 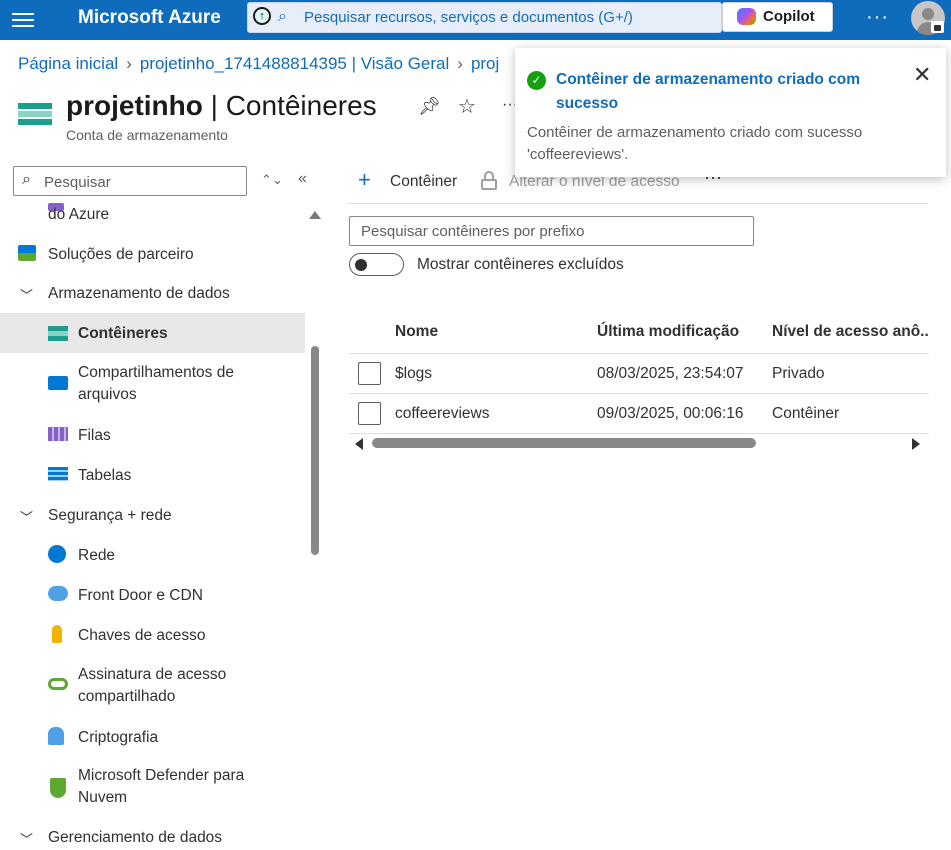 I want to click on sidebar-item-containers: Contêineres, so click(x=152, y=333).